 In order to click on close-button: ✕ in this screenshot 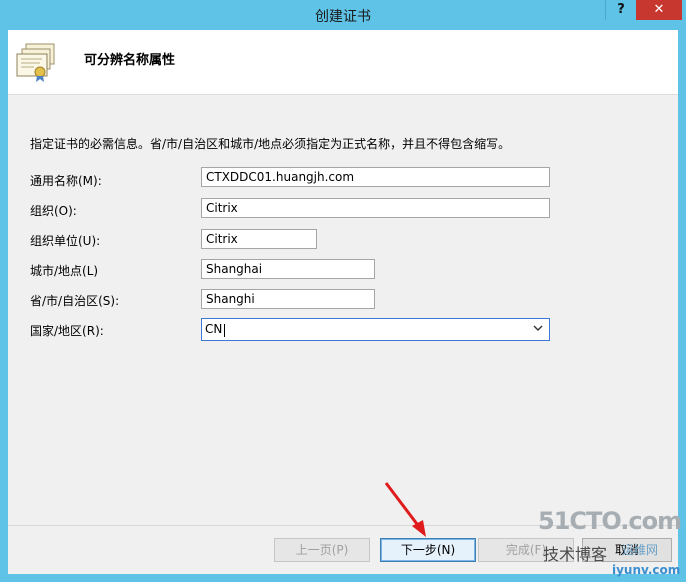, I will do `click(659, 10)`.